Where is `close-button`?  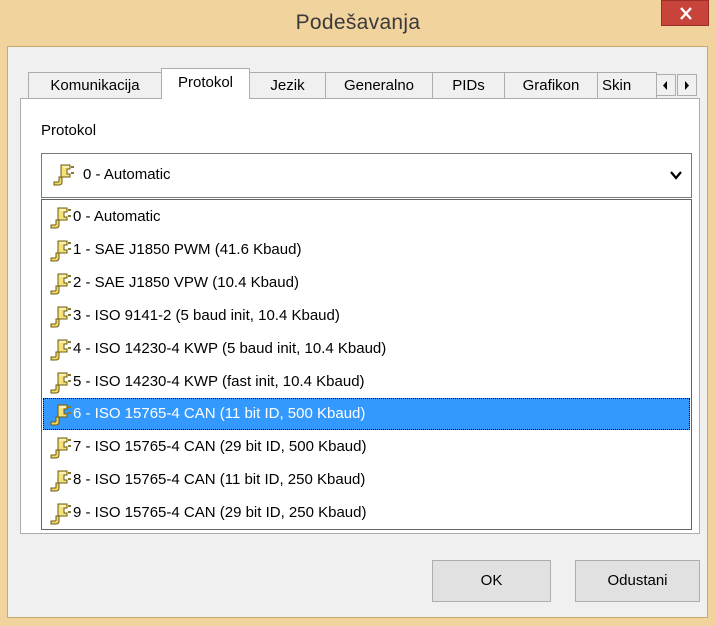 close-button is located at coordinates (685, 13).